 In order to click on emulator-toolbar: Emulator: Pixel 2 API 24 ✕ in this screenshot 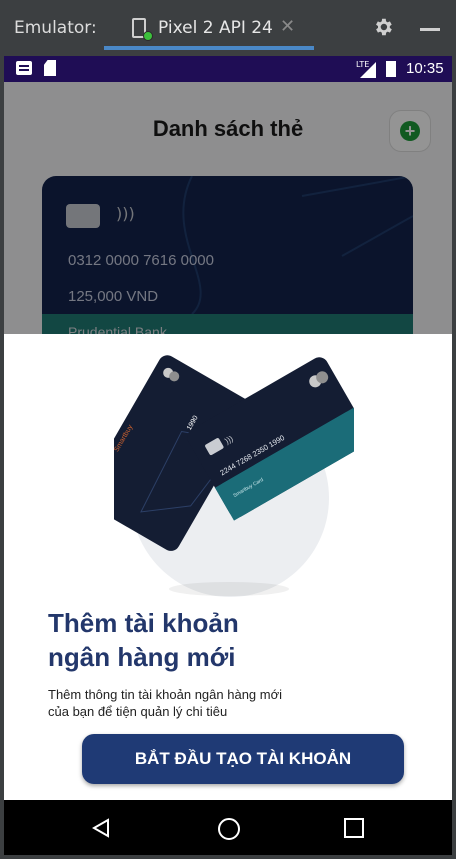, I will do `click(228, 28)`.